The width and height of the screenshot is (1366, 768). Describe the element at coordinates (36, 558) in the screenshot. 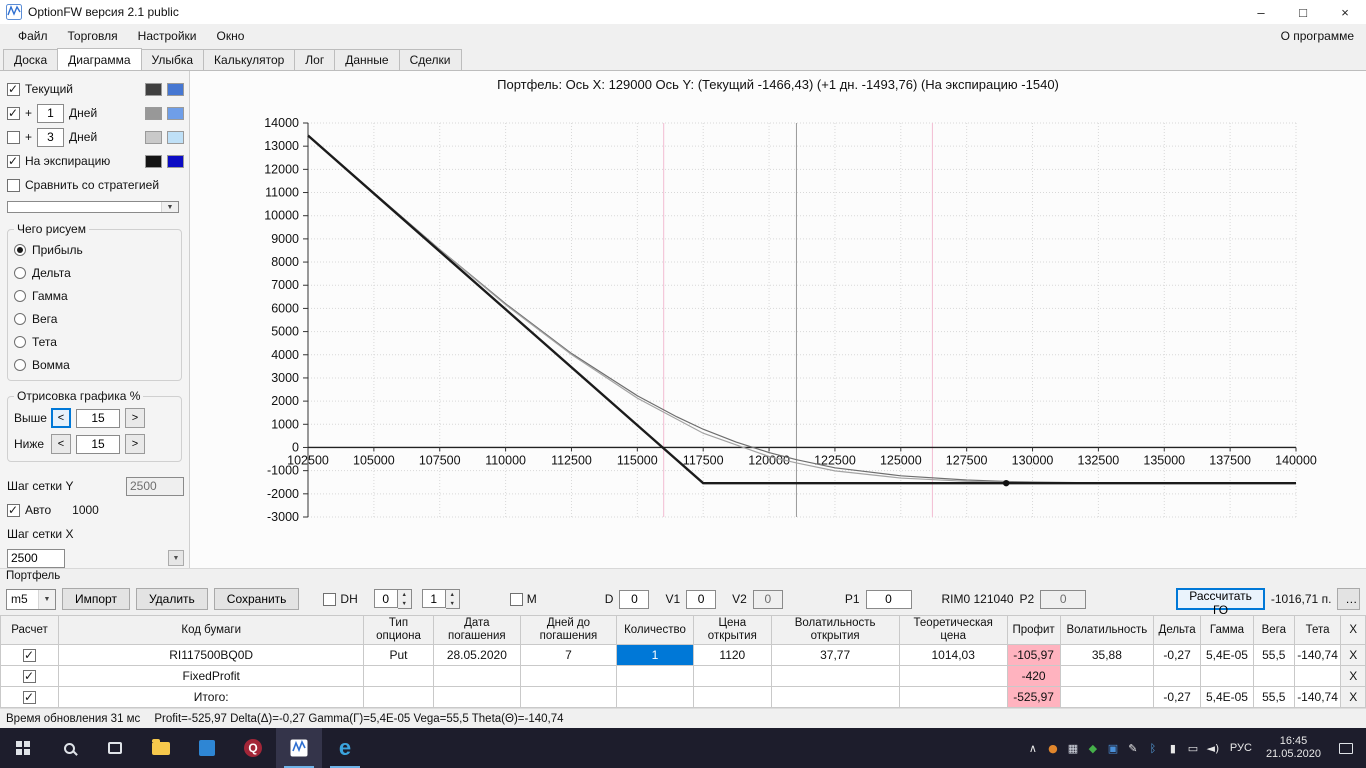

I see `grid-step-x-input` at that location.